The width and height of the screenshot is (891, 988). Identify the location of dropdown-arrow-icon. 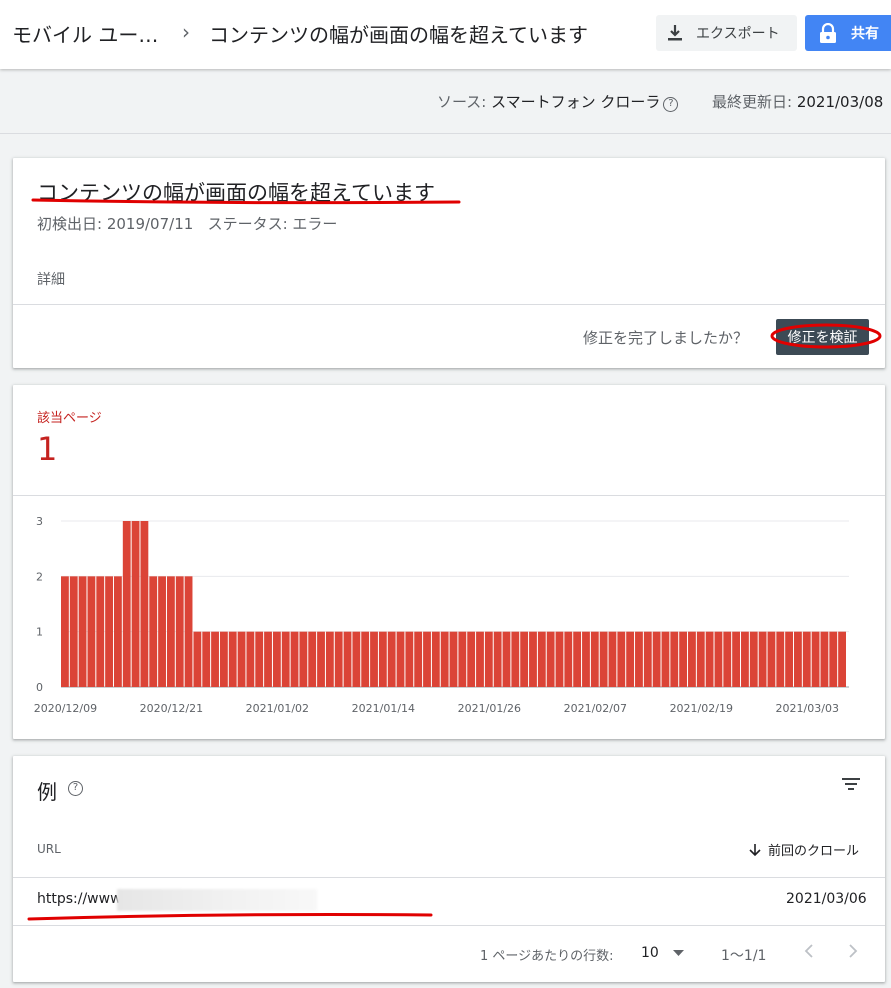
(678, 953).